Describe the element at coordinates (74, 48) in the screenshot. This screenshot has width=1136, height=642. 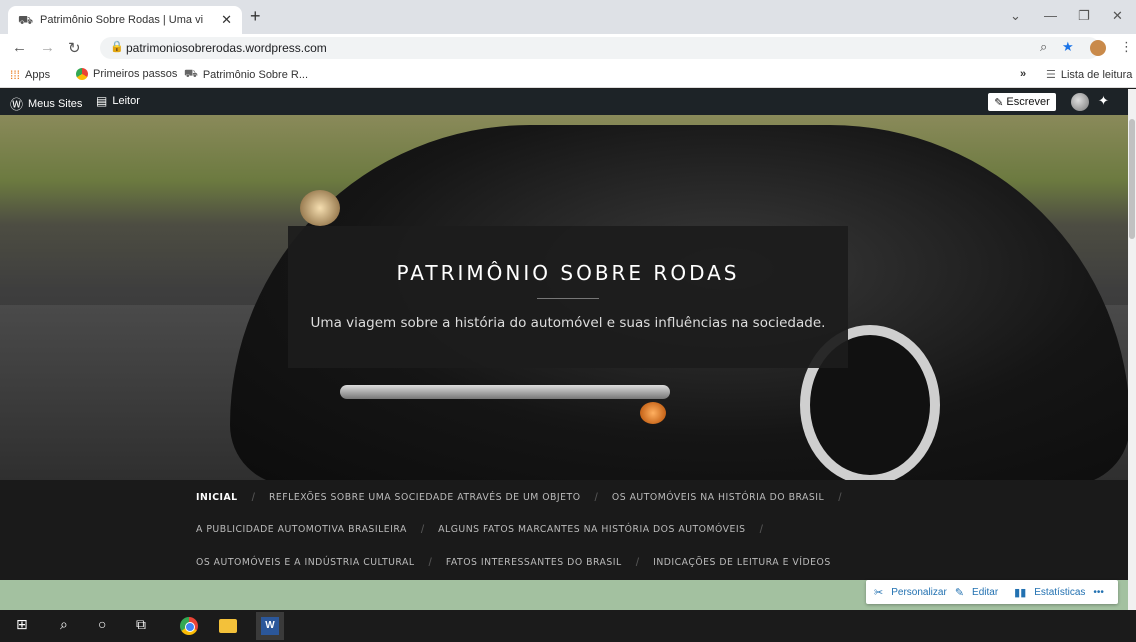
I see `reload-icon: ↻` at that location.